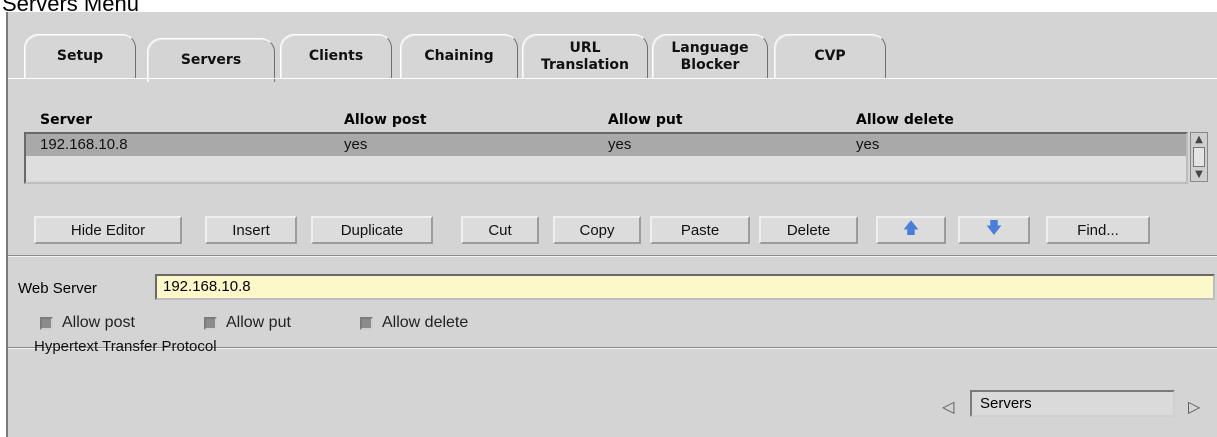 This screenshot has width=1217, height=437. Describe the element at coordinates (1072, 403) in the screenshot. I see `nav-selector: Servers` at that location.